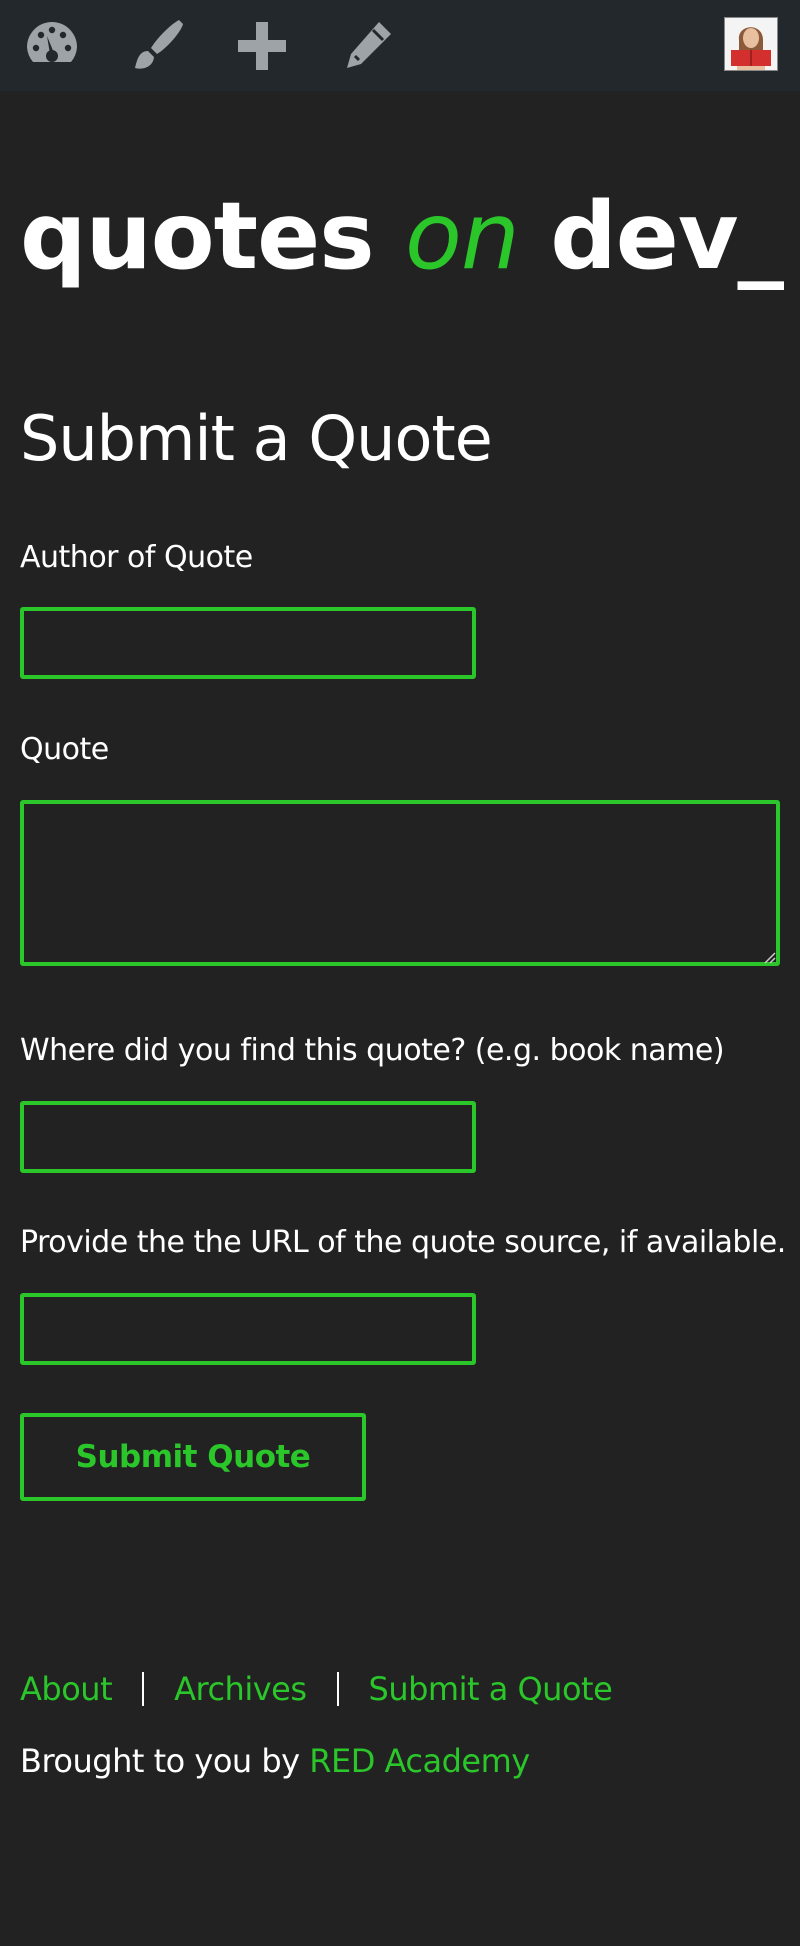  What do you see at coordinates (240, 1689) in the screenshot?
I see `footer-link-archives: Archives` at bounding box center [240, 1689].